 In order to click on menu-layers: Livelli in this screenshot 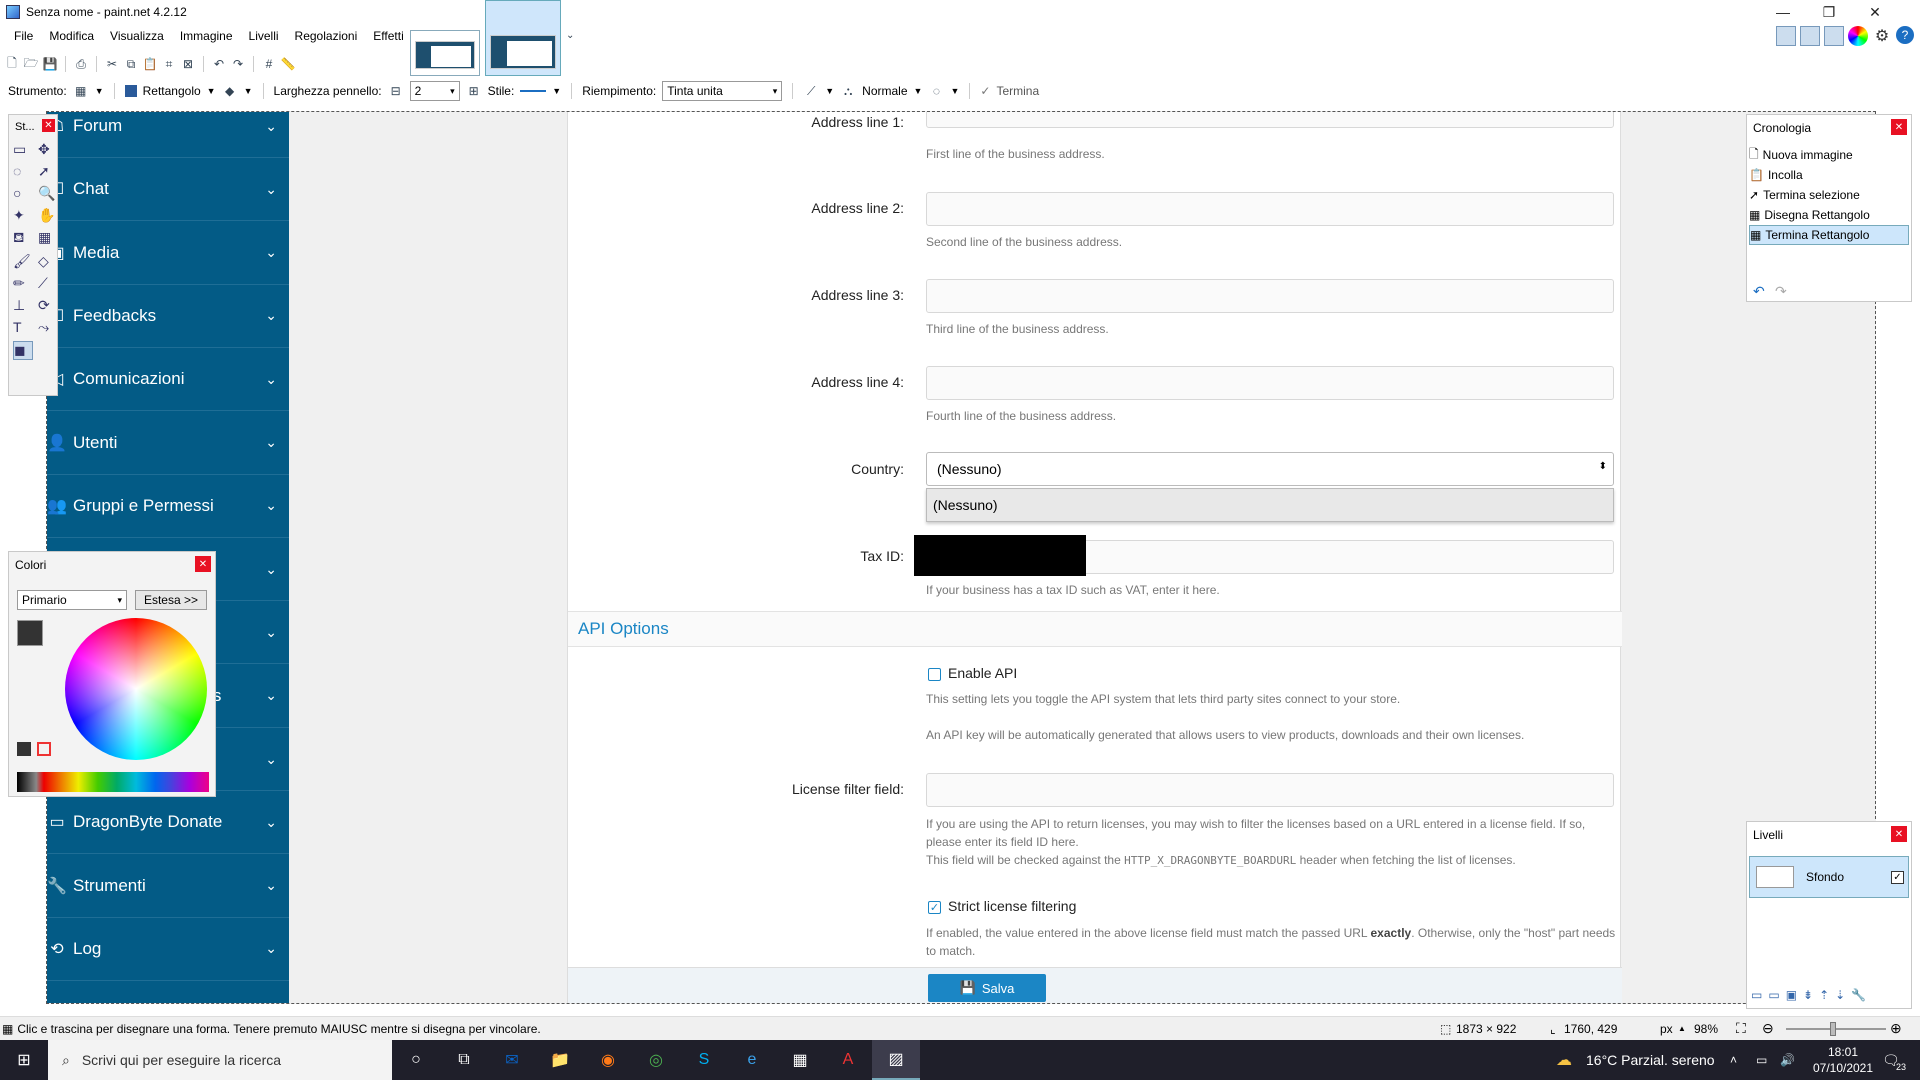, I will do `click(264, 36)`.